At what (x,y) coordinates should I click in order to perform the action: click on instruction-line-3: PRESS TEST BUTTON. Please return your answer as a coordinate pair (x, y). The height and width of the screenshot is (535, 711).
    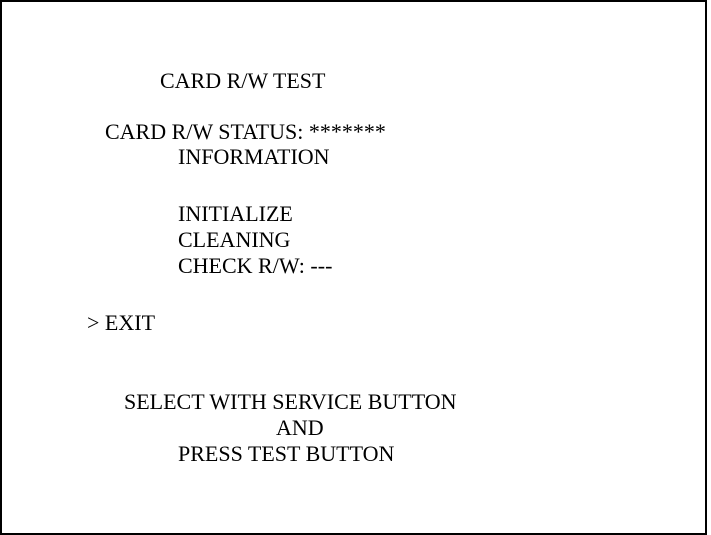
    Looking at the image, I should click on (286, 453).